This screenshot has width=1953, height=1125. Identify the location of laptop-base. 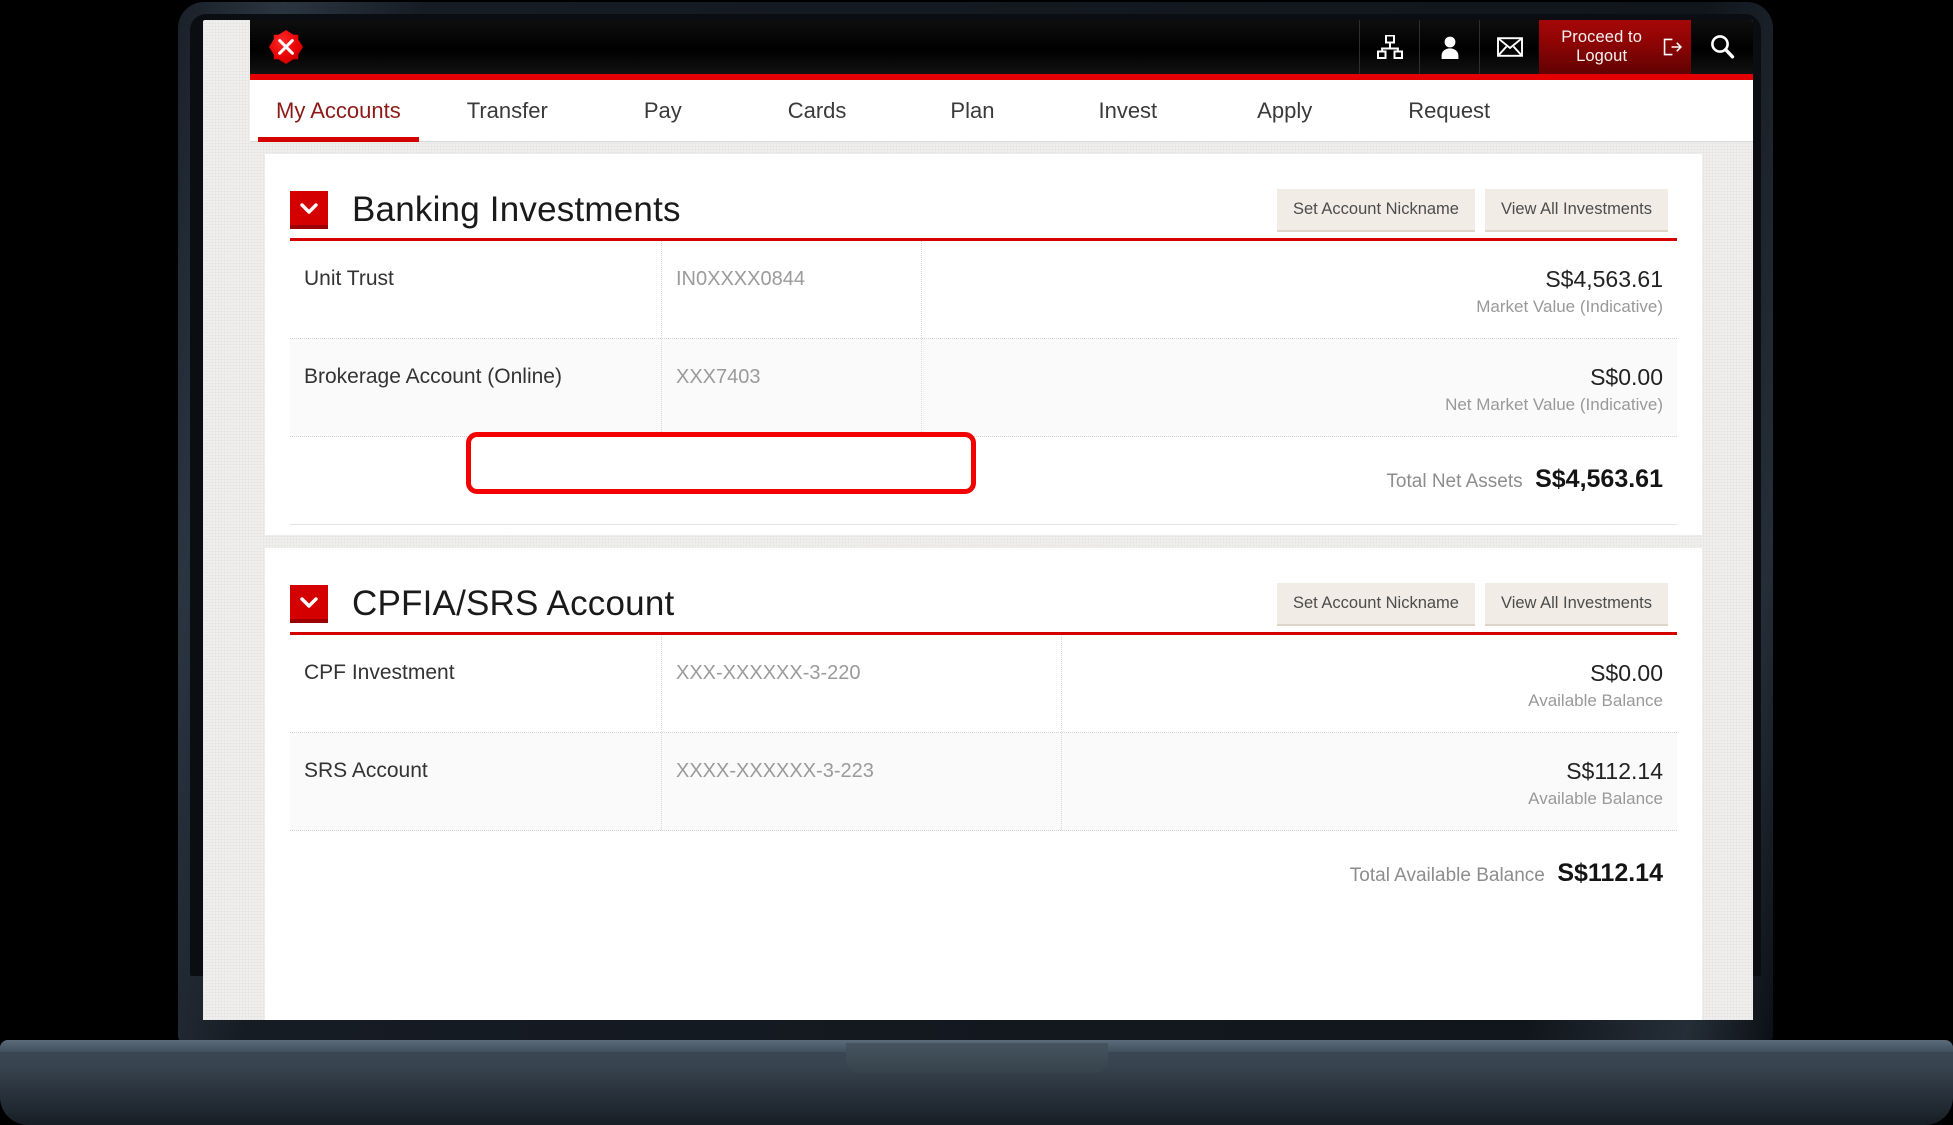
(976, 1082).